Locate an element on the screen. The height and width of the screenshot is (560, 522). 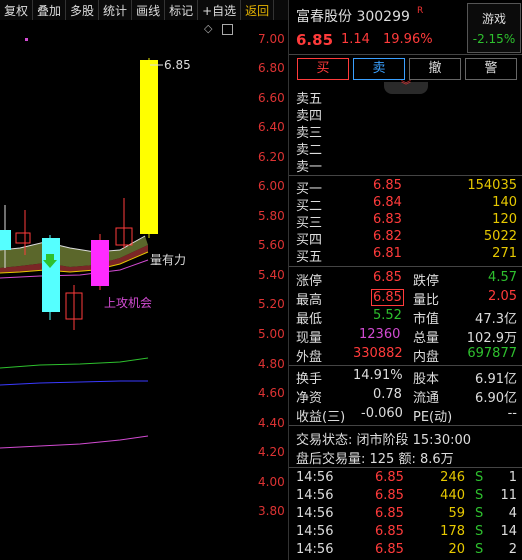
y-tick: 7.00 is located at coordinates (271, 39).